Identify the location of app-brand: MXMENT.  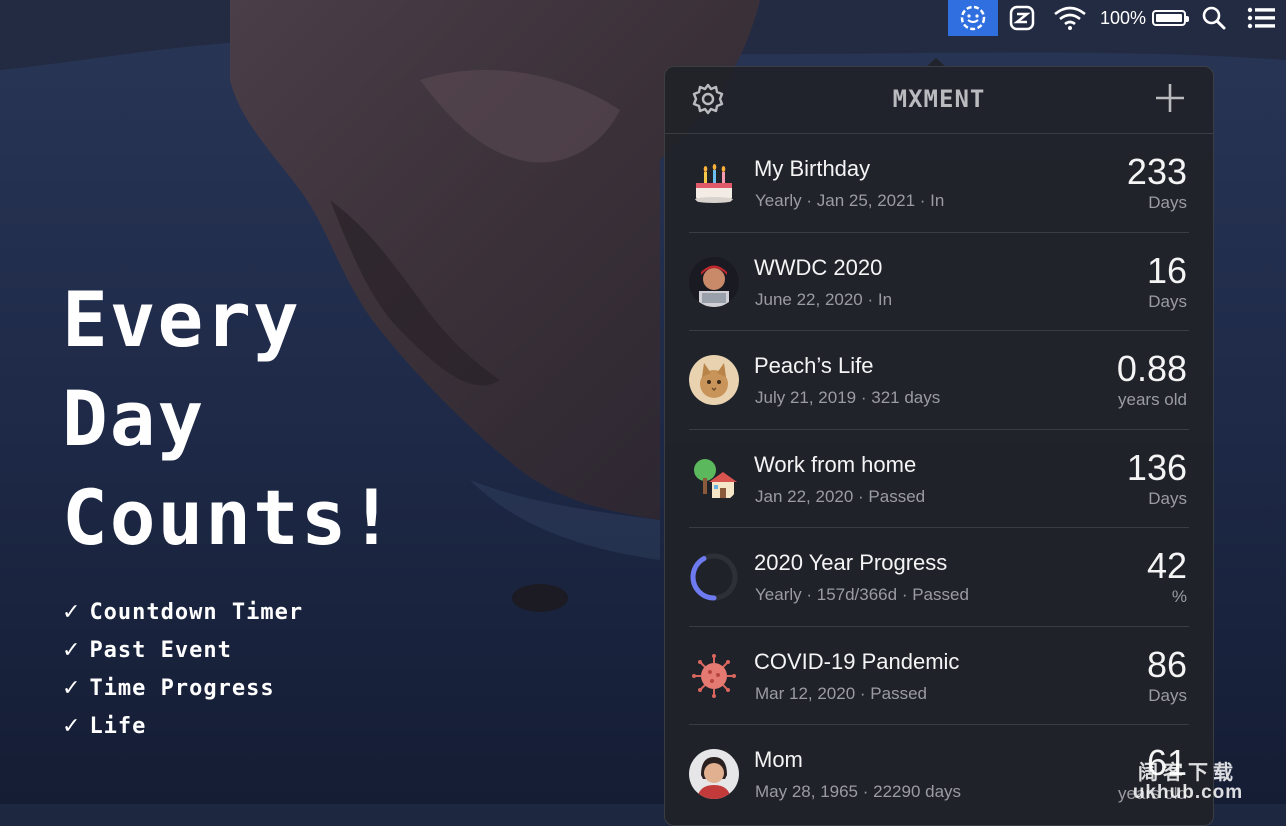
(939, 99).